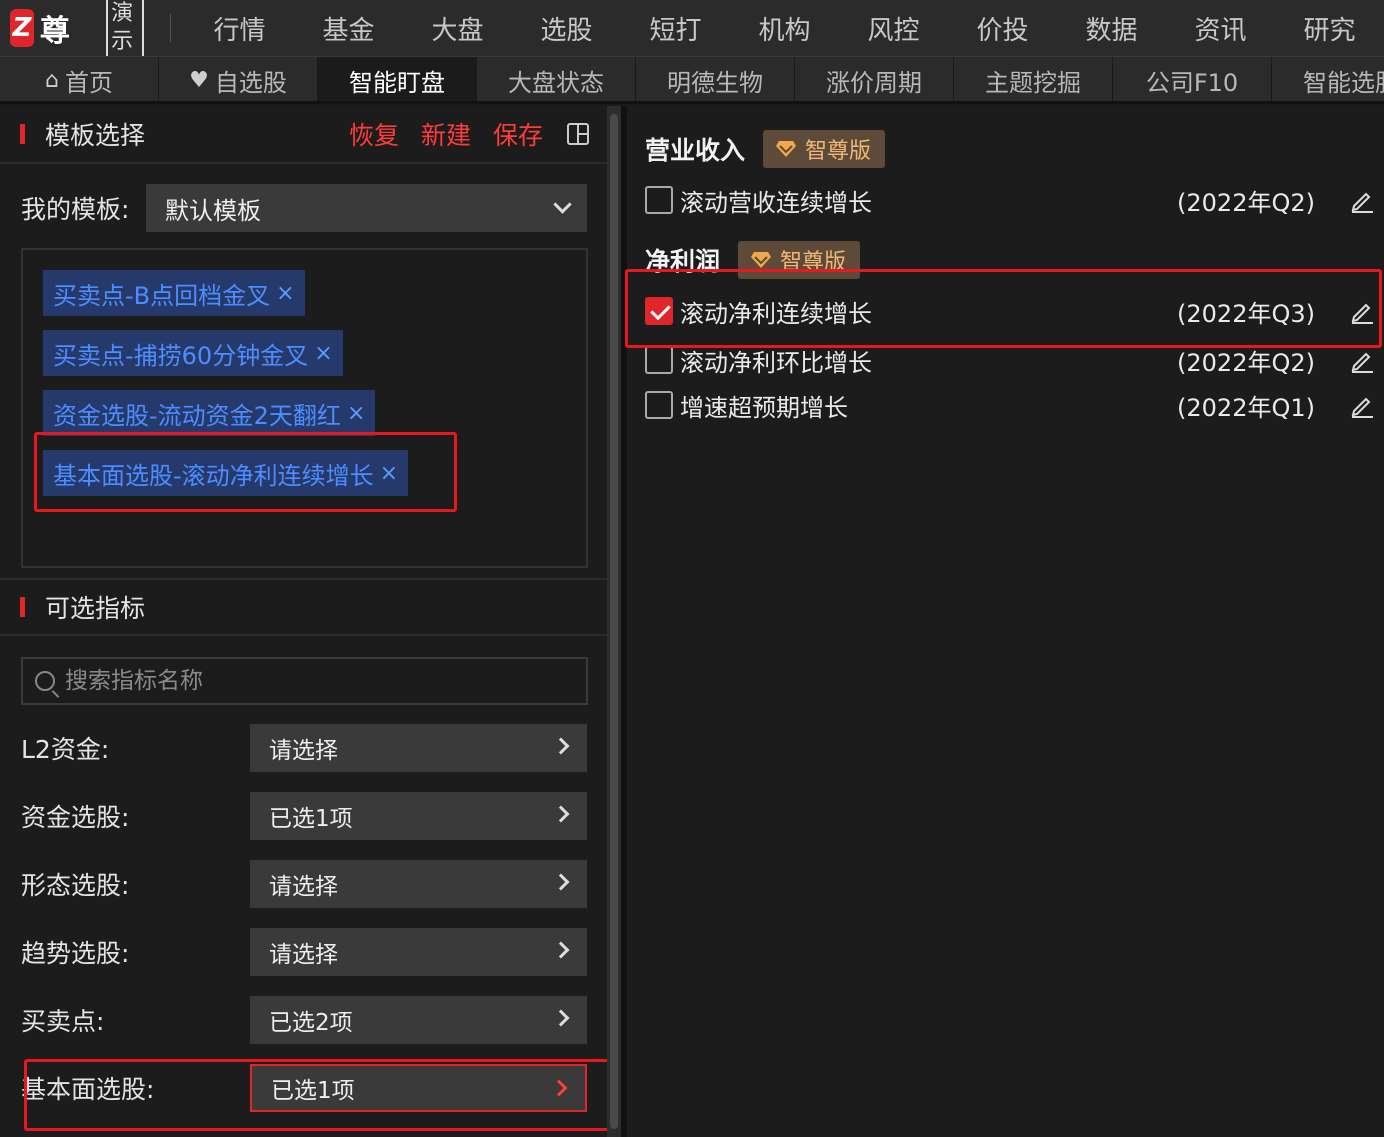  What do you see at coordinates (397, 79) in the screenshot?
I see `tab-smart-monitor: 智能盯盘` at bounding box center [397, 79].